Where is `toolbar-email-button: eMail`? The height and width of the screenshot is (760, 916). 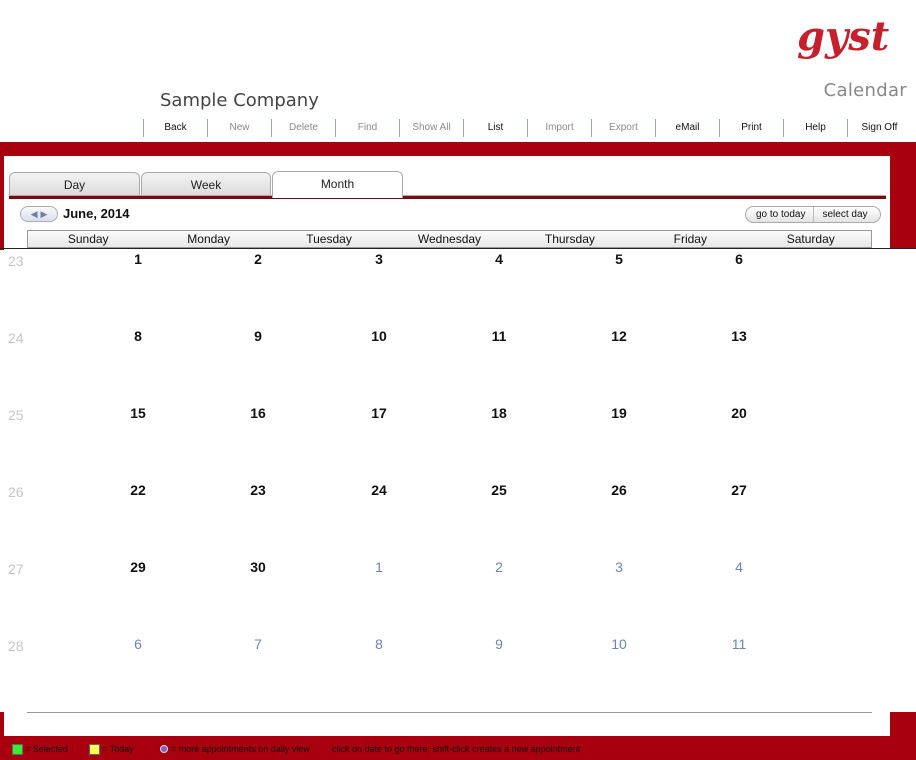 toolbar-email-button: eMail is located at coordinates (687, 128).